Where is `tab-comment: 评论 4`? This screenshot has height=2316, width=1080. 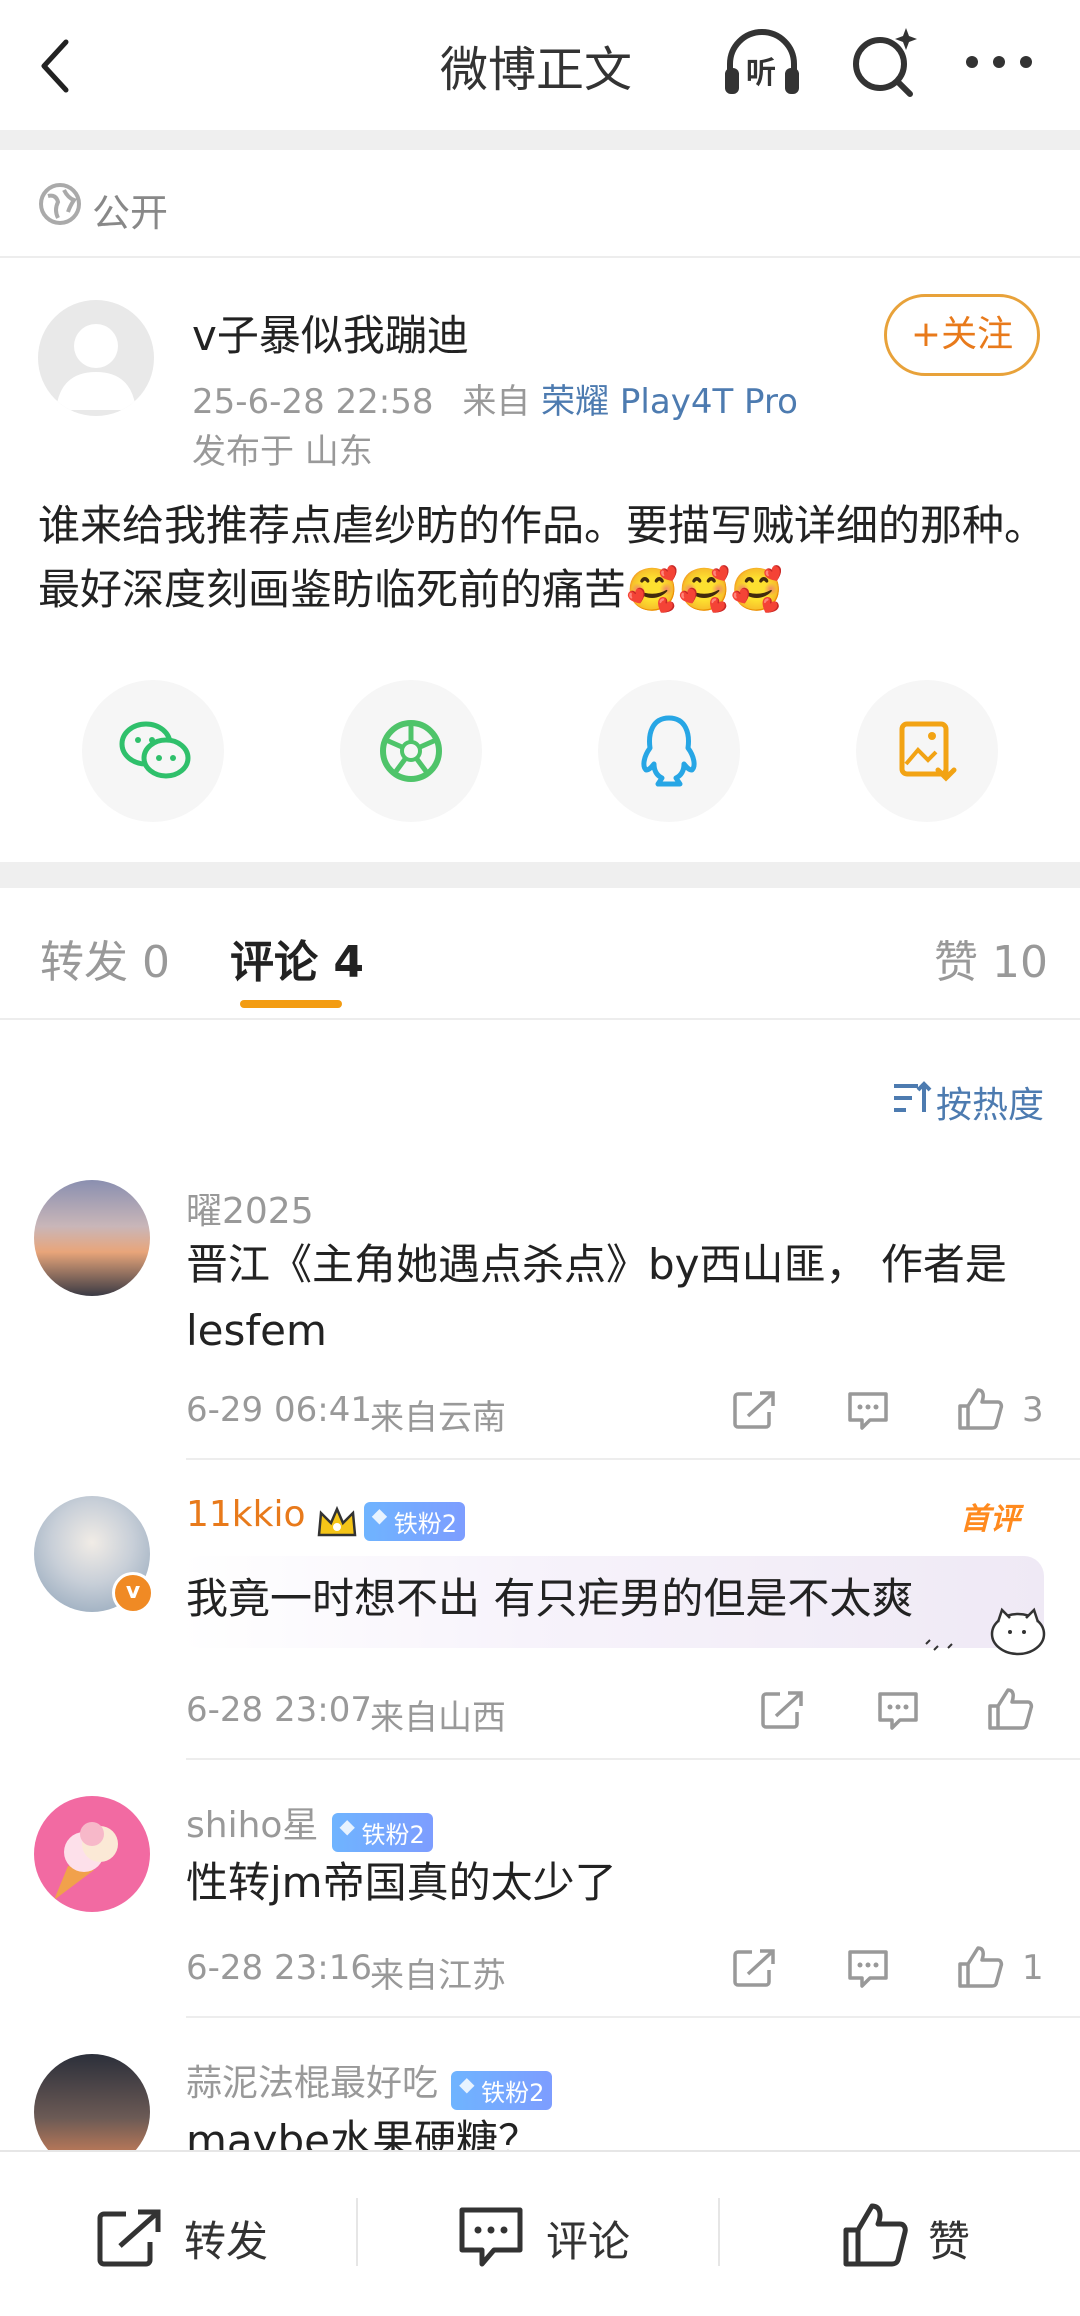 tab-comment: 评论 4 is located at coordinates (297, 958).